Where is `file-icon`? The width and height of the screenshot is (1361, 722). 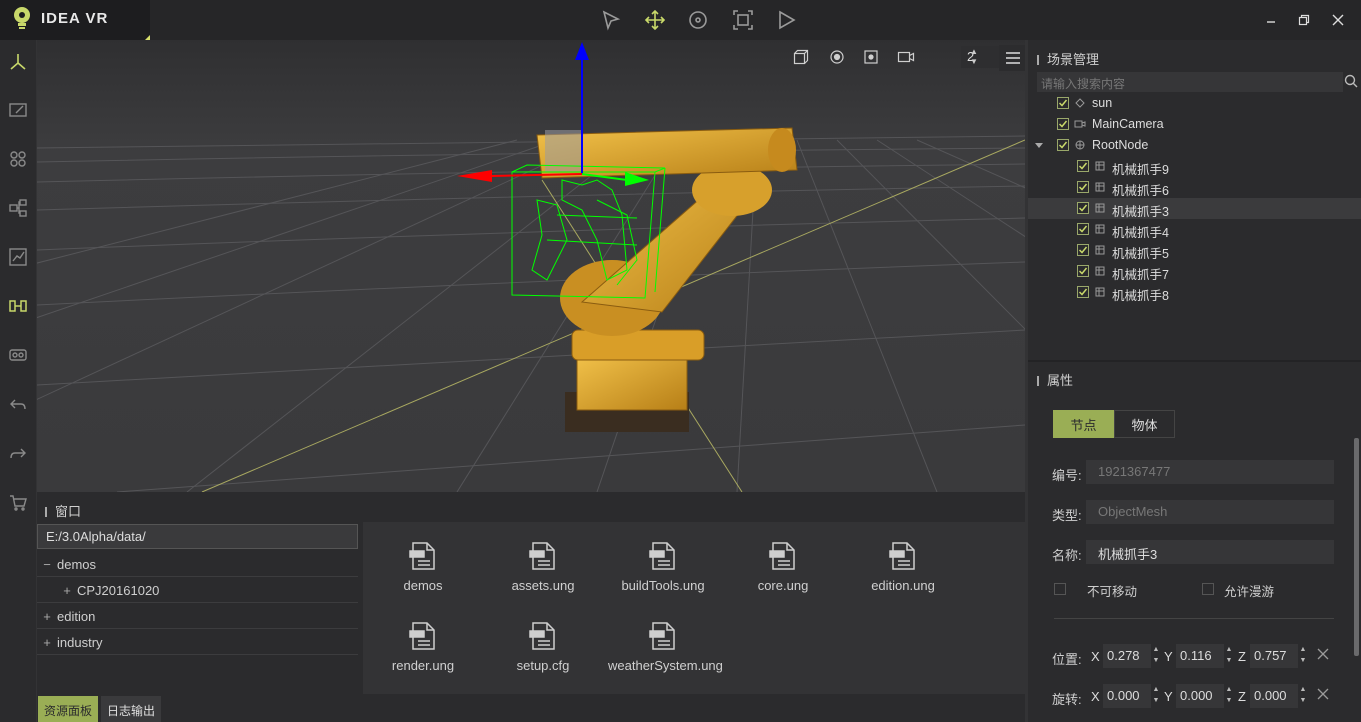
file-icon is located at coordinates (783, 556).